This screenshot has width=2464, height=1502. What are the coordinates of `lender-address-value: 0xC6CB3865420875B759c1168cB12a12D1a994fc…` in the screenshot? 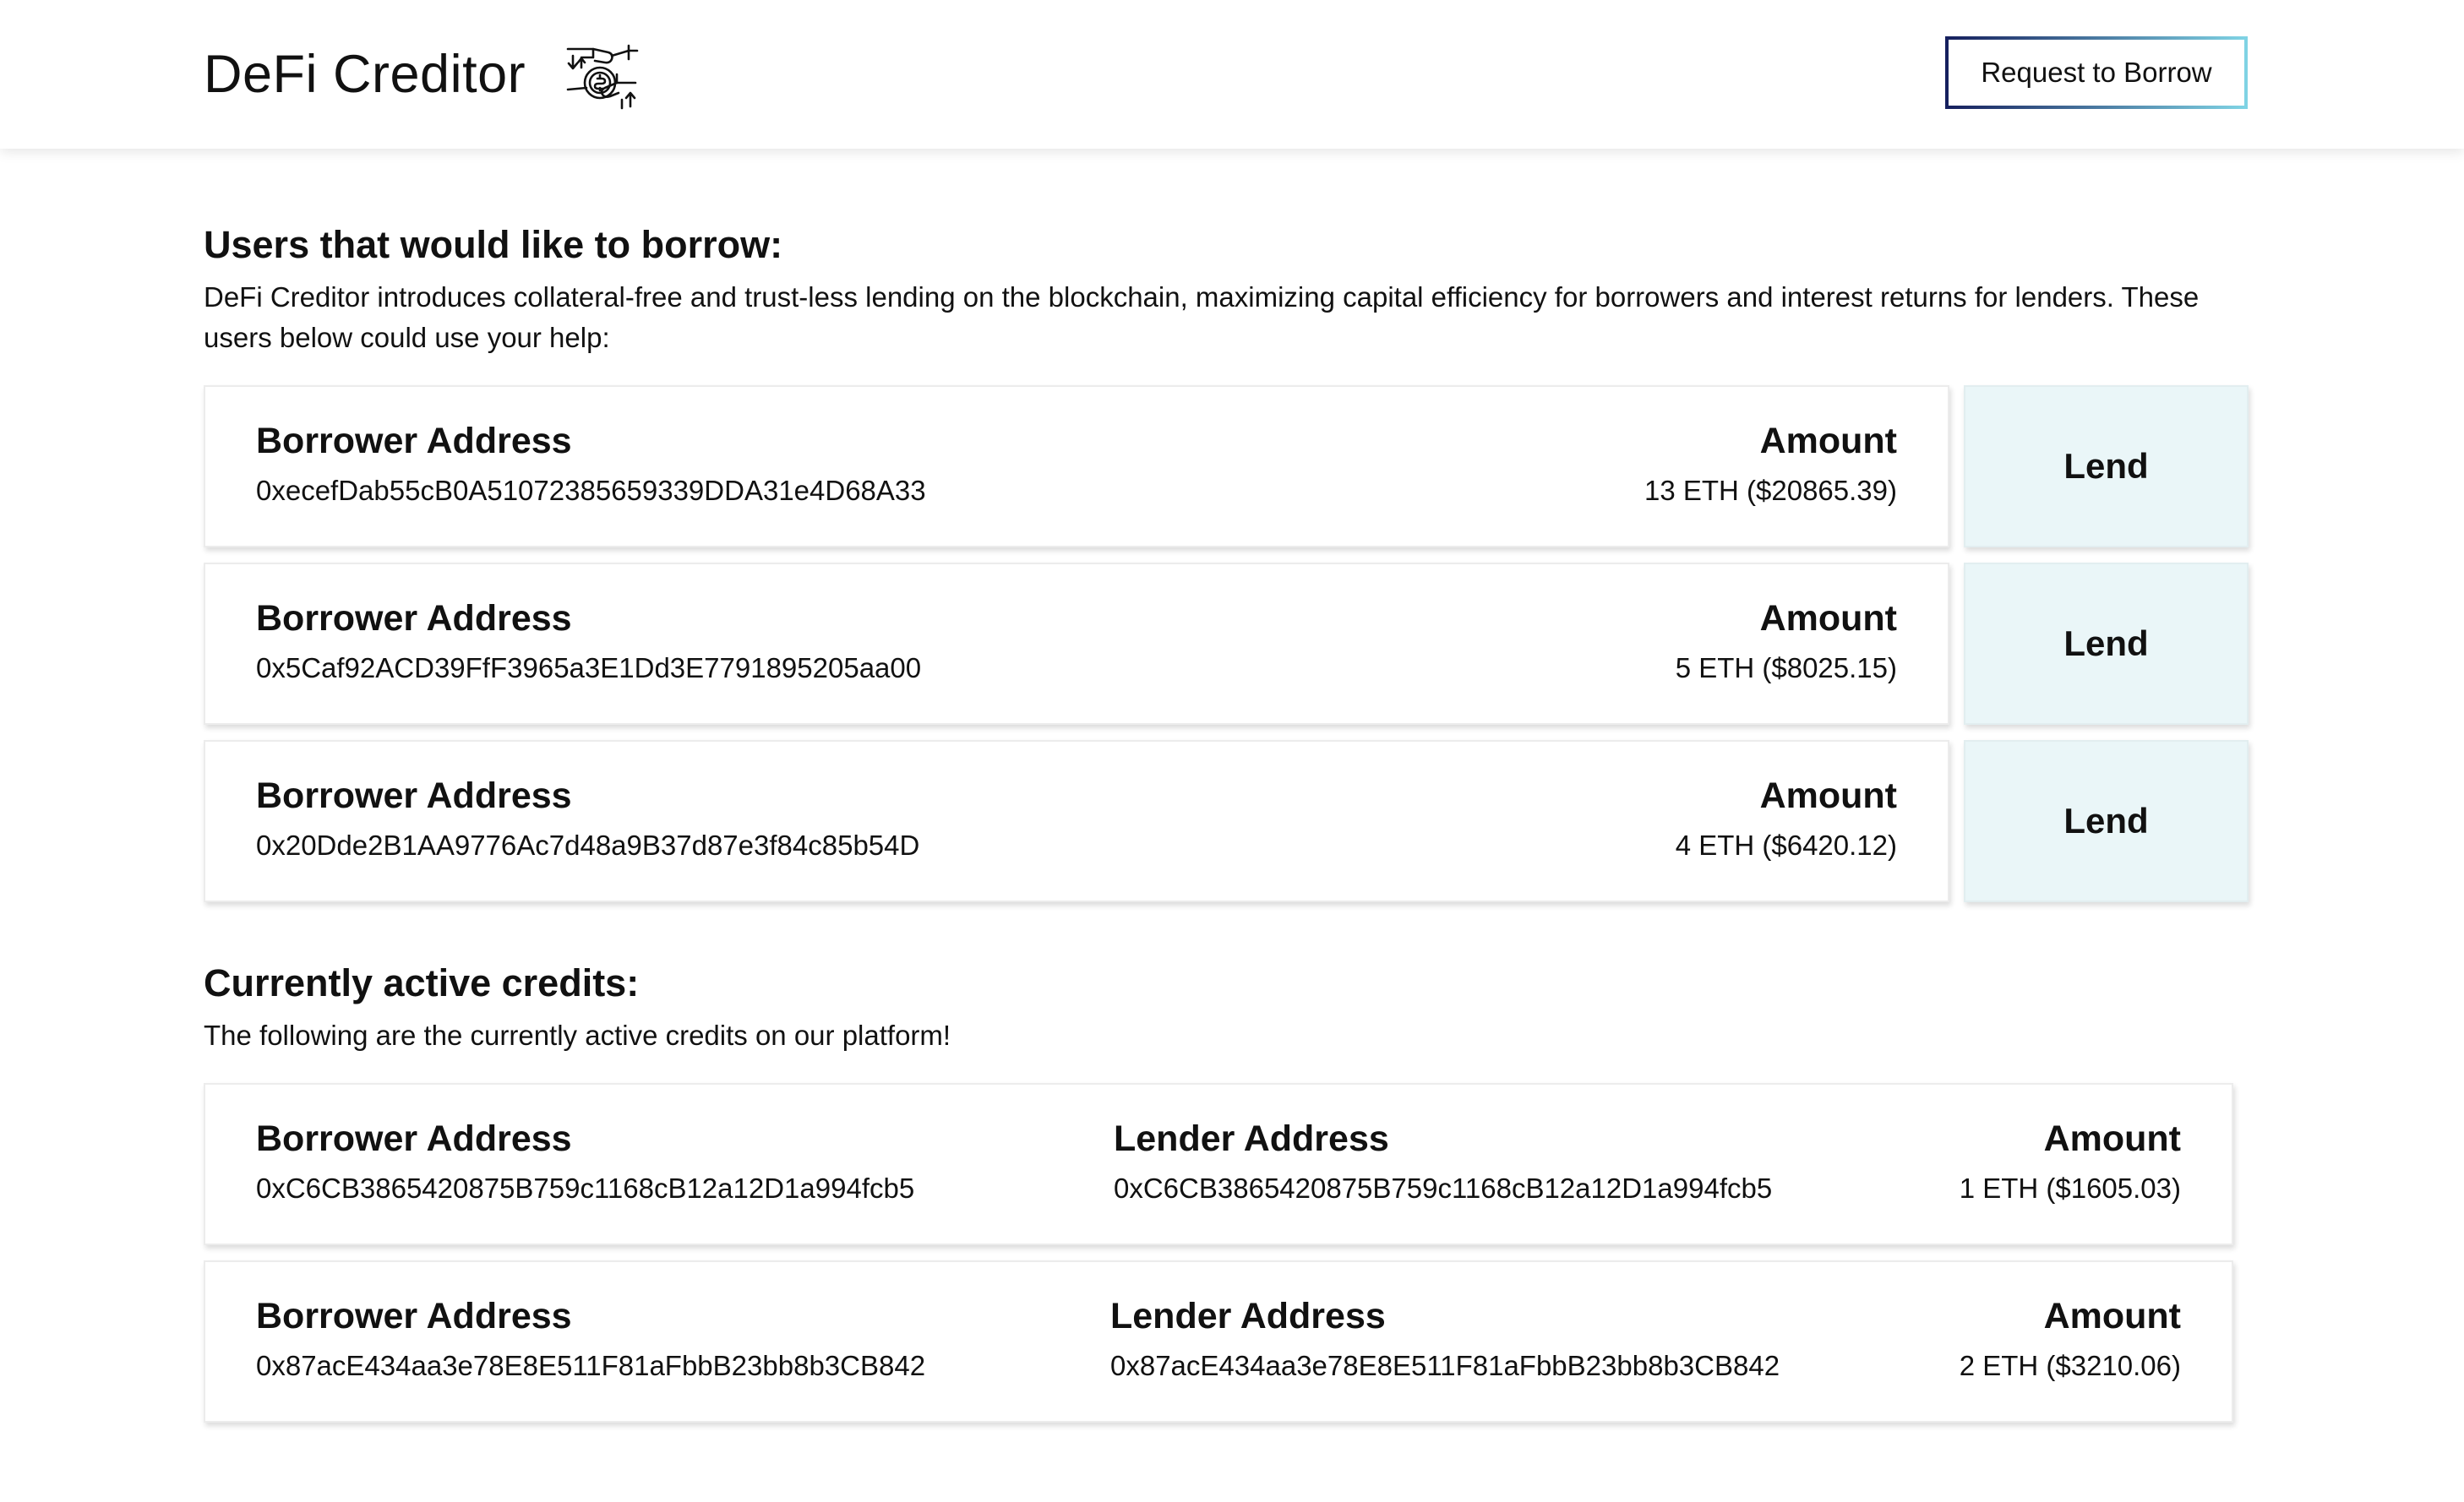 It's located at (1444, 1189).